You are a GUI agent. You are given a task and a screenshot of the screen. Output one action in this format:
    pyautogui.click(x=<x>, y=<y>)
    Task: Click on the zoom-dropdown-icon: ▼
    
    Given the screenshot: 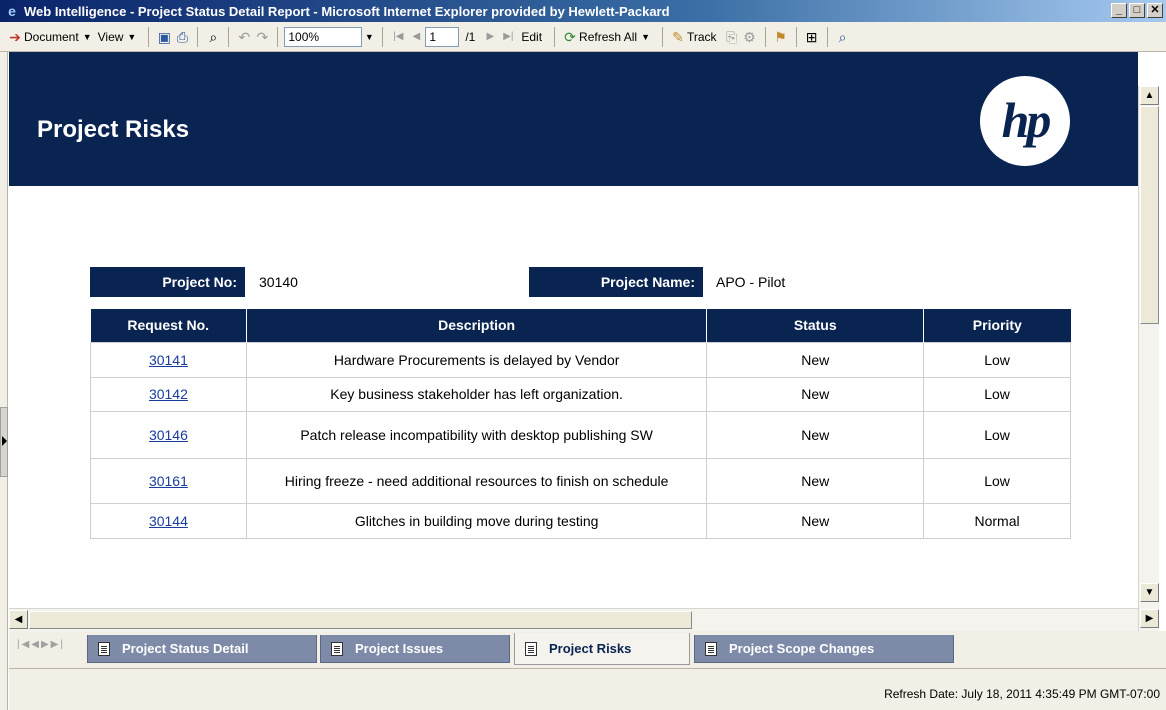 What is the action you would take?
    pyautogui.click(x=369, y=37)
    